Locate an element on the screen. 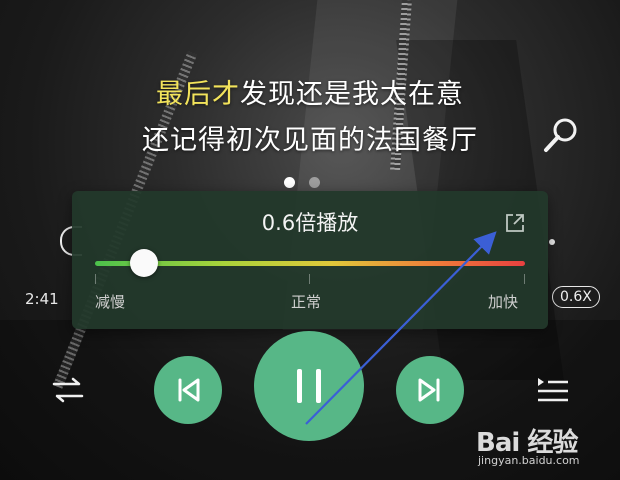 The width and height of the screenshot is (620, 480). page-dot-active is located at coordinates (289, 182).